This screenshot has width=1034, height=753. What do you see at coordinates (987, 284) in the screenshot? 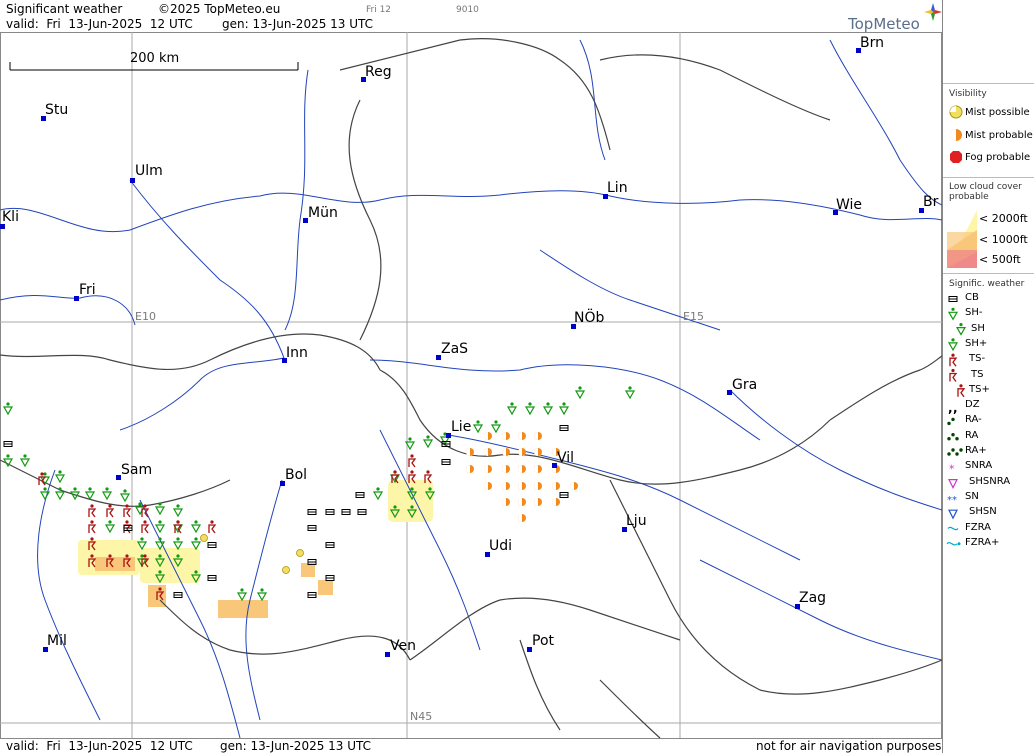
I see `legend-sigwx-title: Signific. weather` at bounding box center [987, 284].